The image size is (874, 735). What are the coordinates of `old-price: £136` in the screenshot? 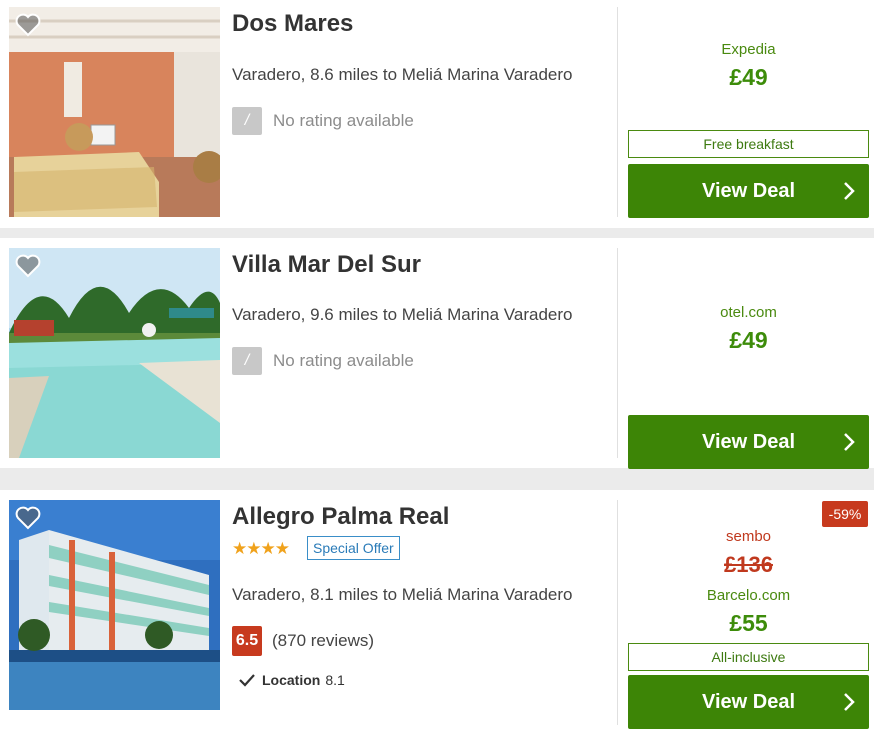 It's located at (748, 564).